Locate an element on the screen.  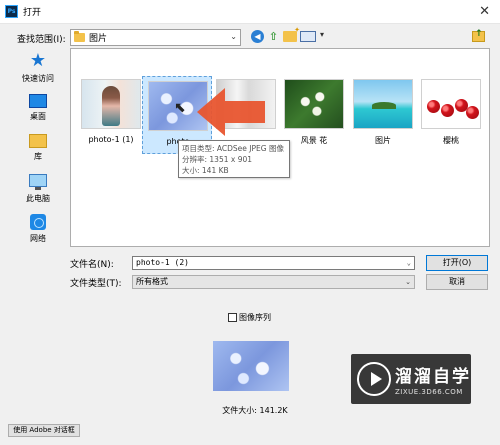
quick-access-star-icon: ★ is located at coordinates (38, 60).